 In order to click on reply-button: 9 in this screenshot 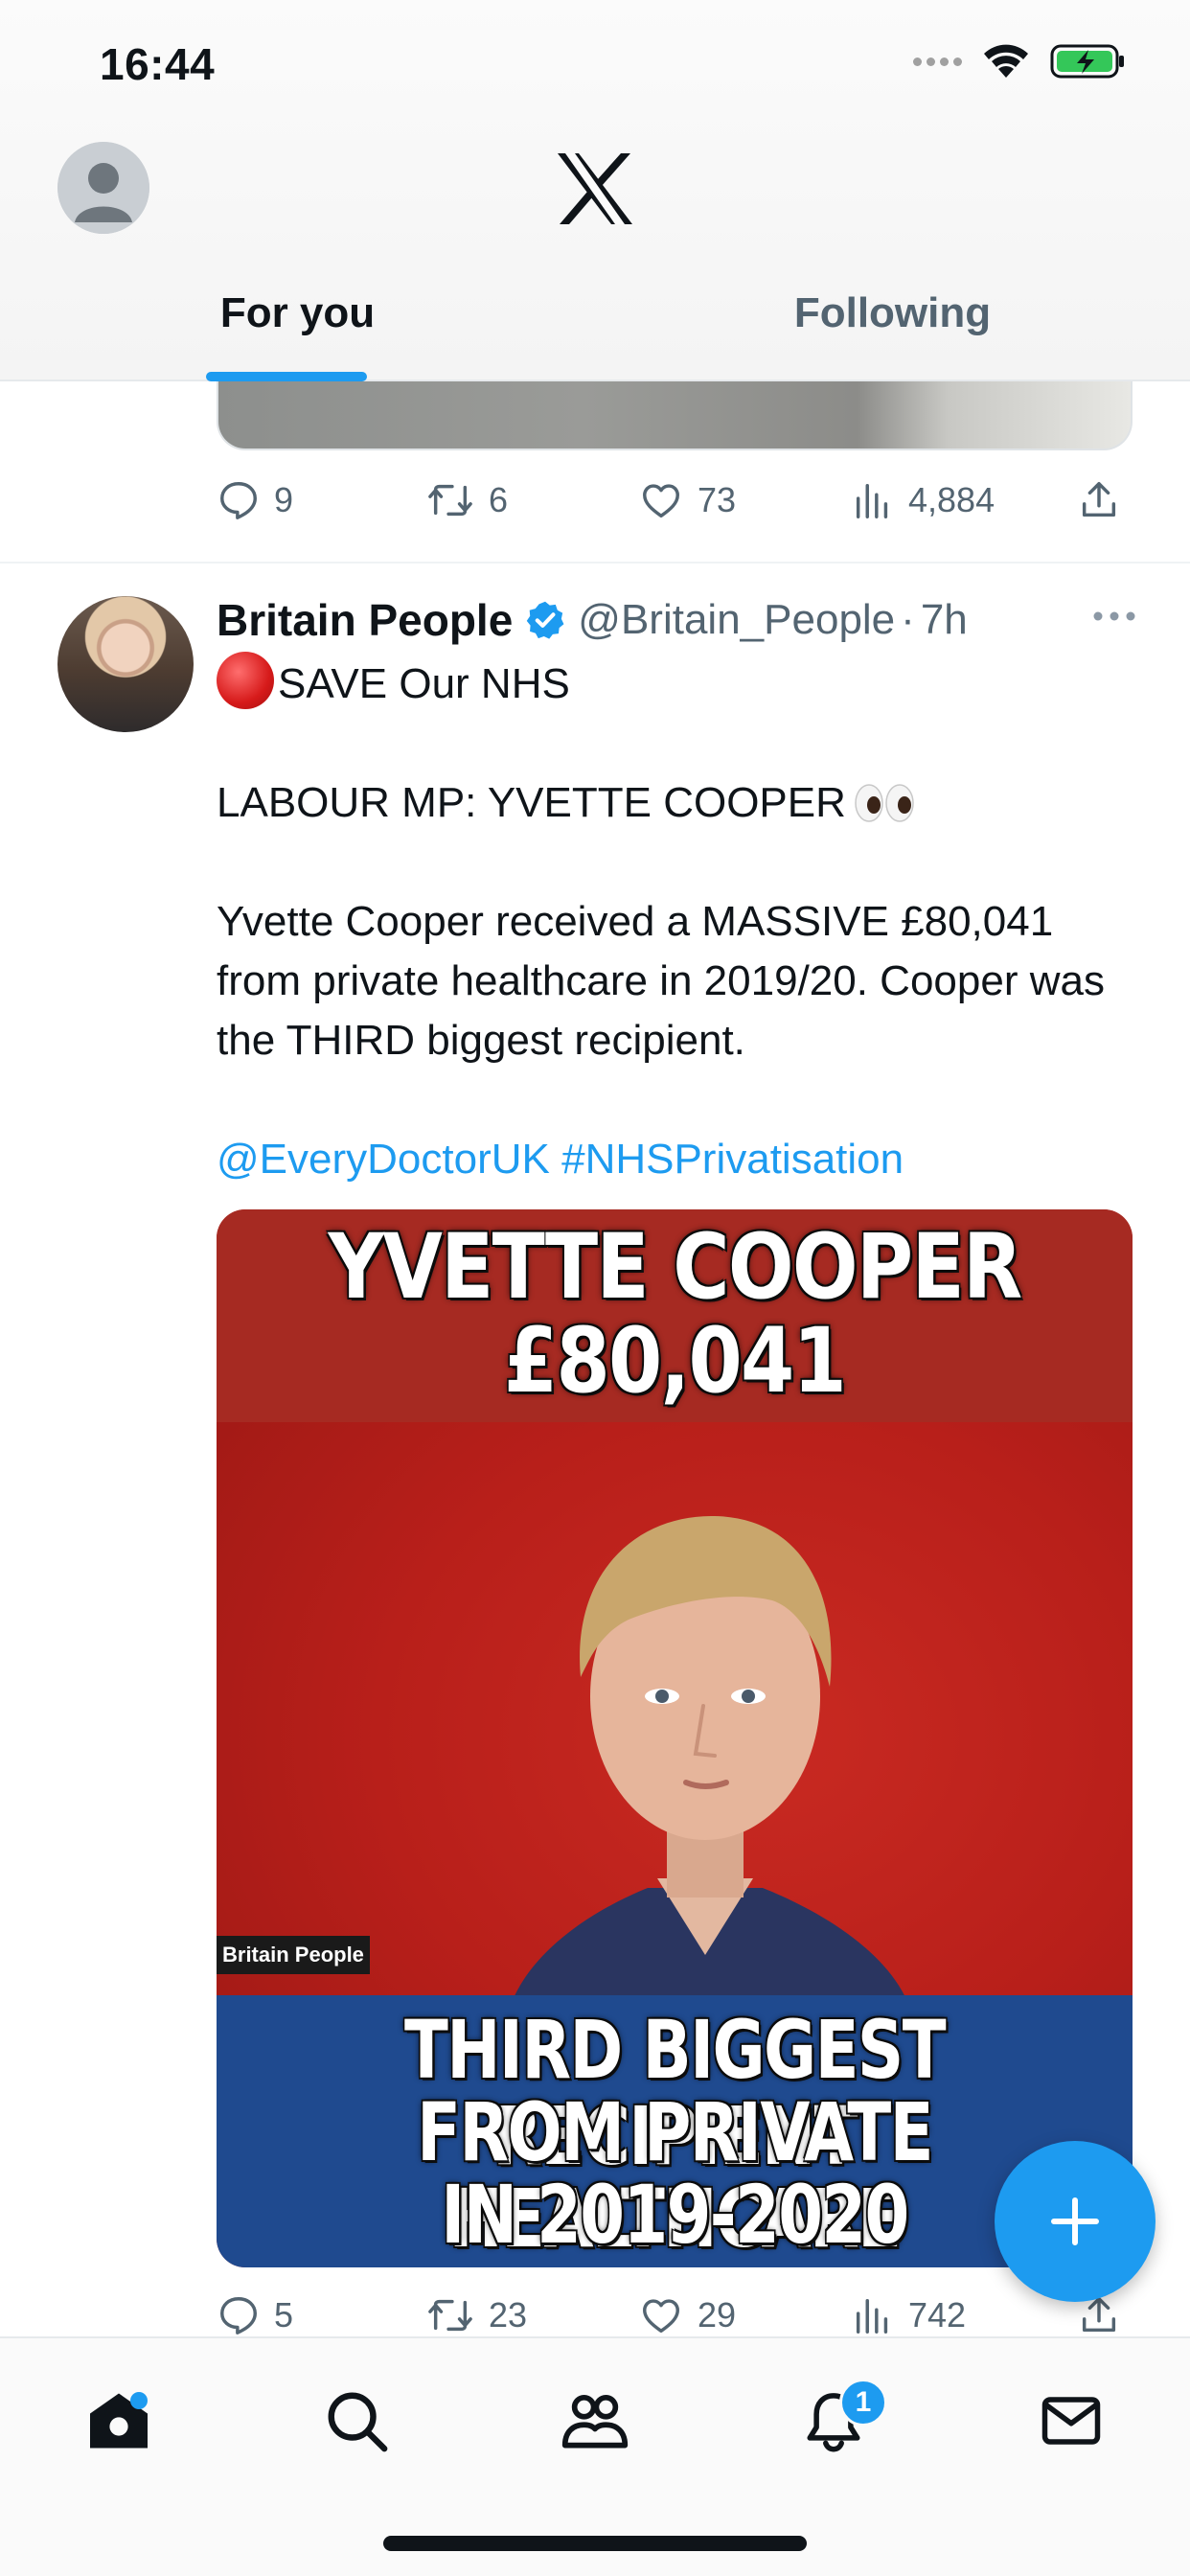, I will do `click(321, 500)`.